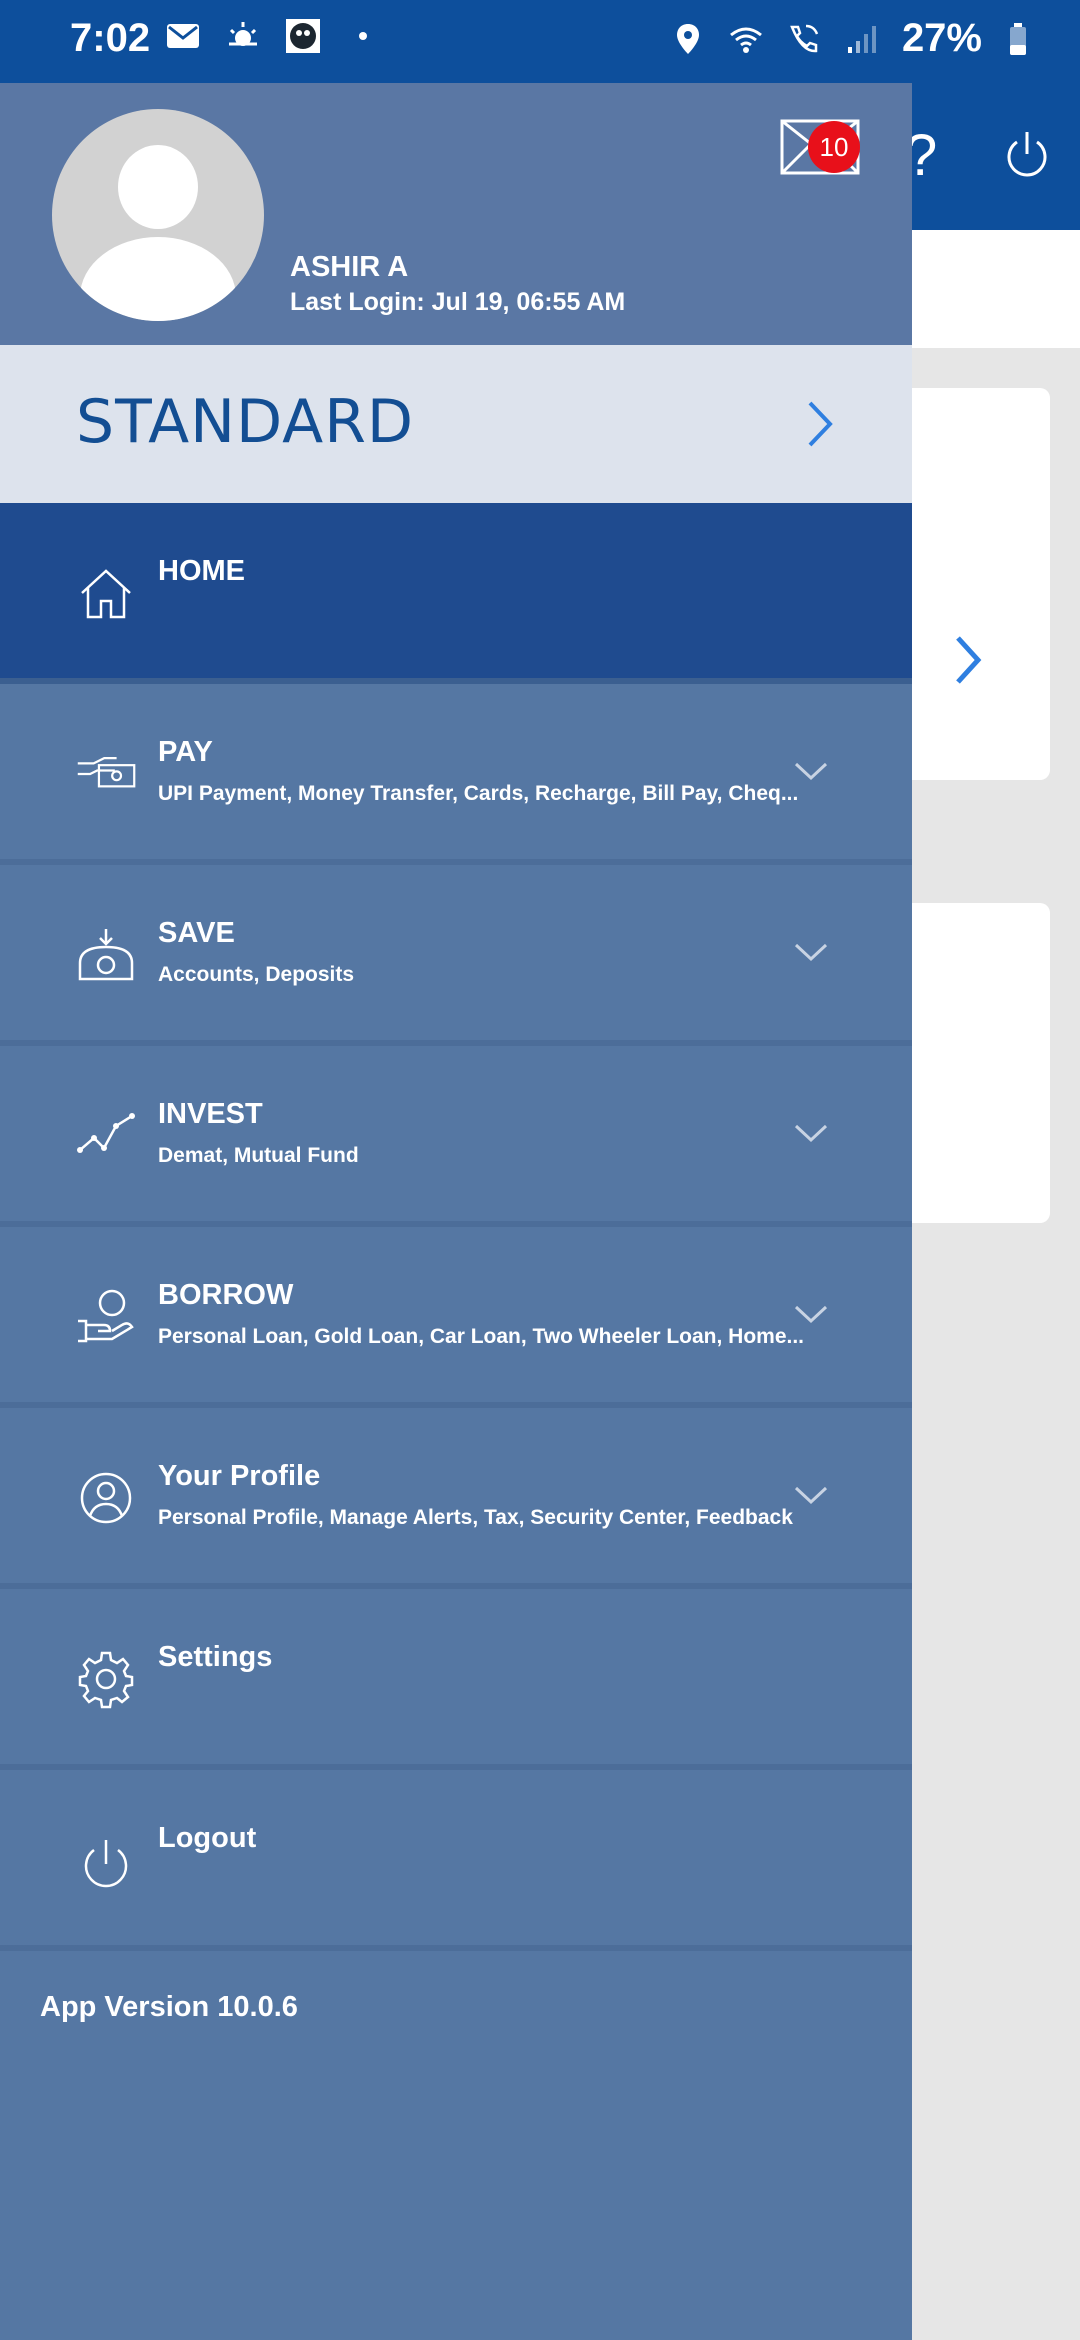 The image size is (1080, 2340). I want to click on plan-label: STANDARD, so click(245, 422).